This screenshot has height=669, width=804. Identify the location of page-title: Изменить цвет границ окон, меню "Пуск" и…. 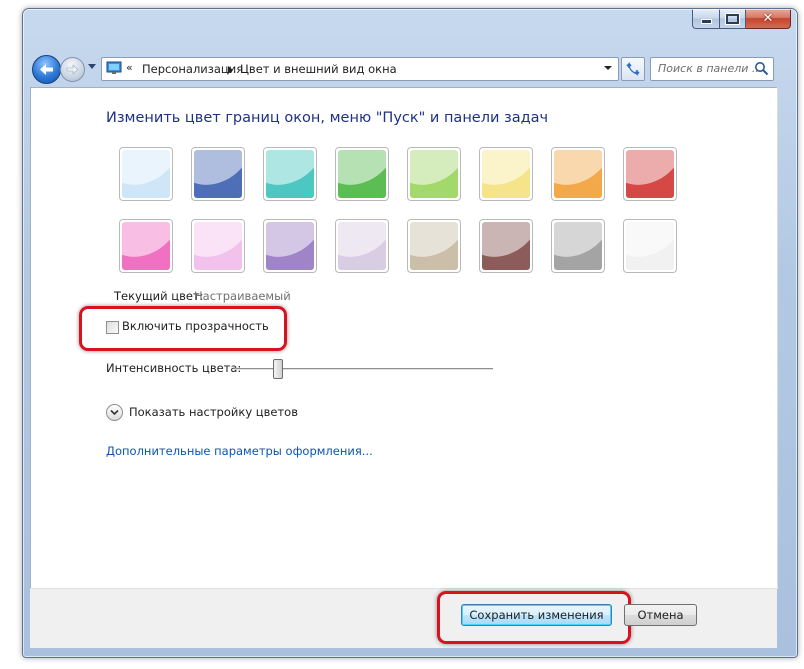
(327, 118).